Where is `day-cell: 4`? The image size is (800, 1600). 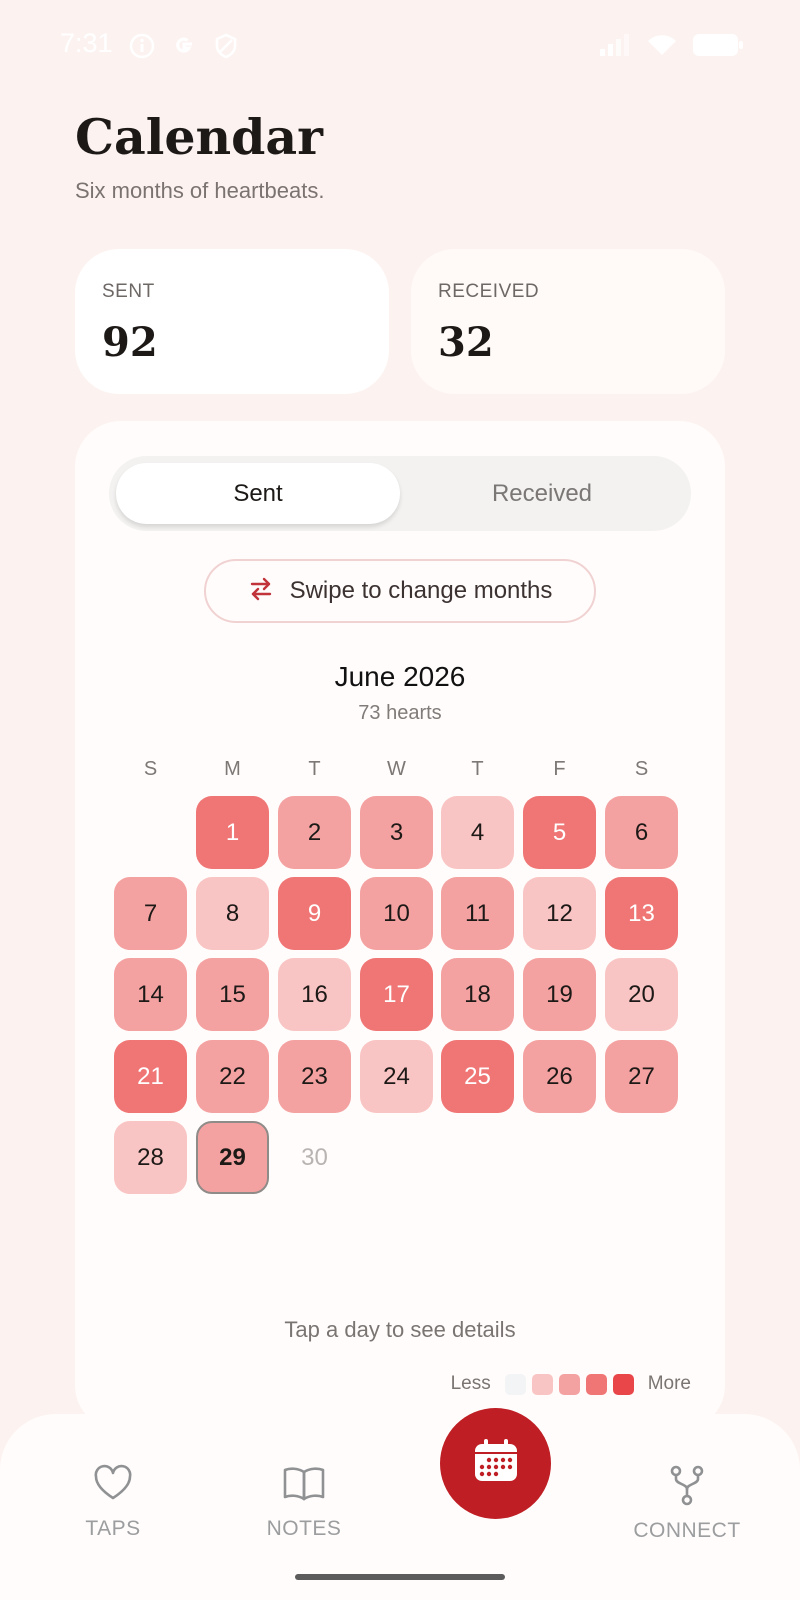
day-cell: 4 is located at coordinates (477, 832).